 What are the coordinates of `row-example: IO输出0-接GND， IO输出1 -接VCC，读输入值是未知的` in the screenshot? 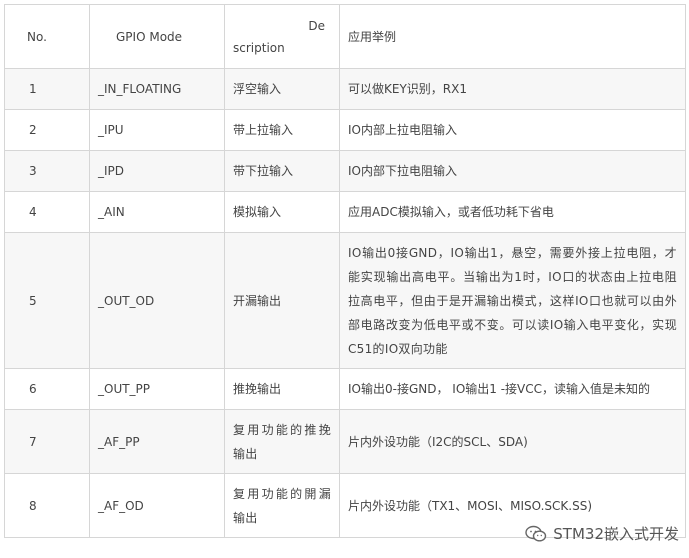 It's located at (512, 389).